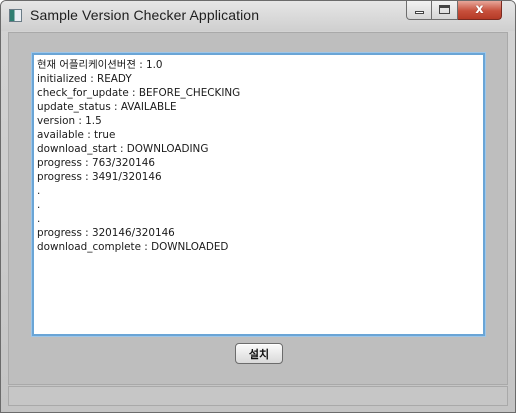 The height and width of the screenshot is (413, 516). I want to click on title-bar: Sample Version Checker Application x, so click(258, 16).